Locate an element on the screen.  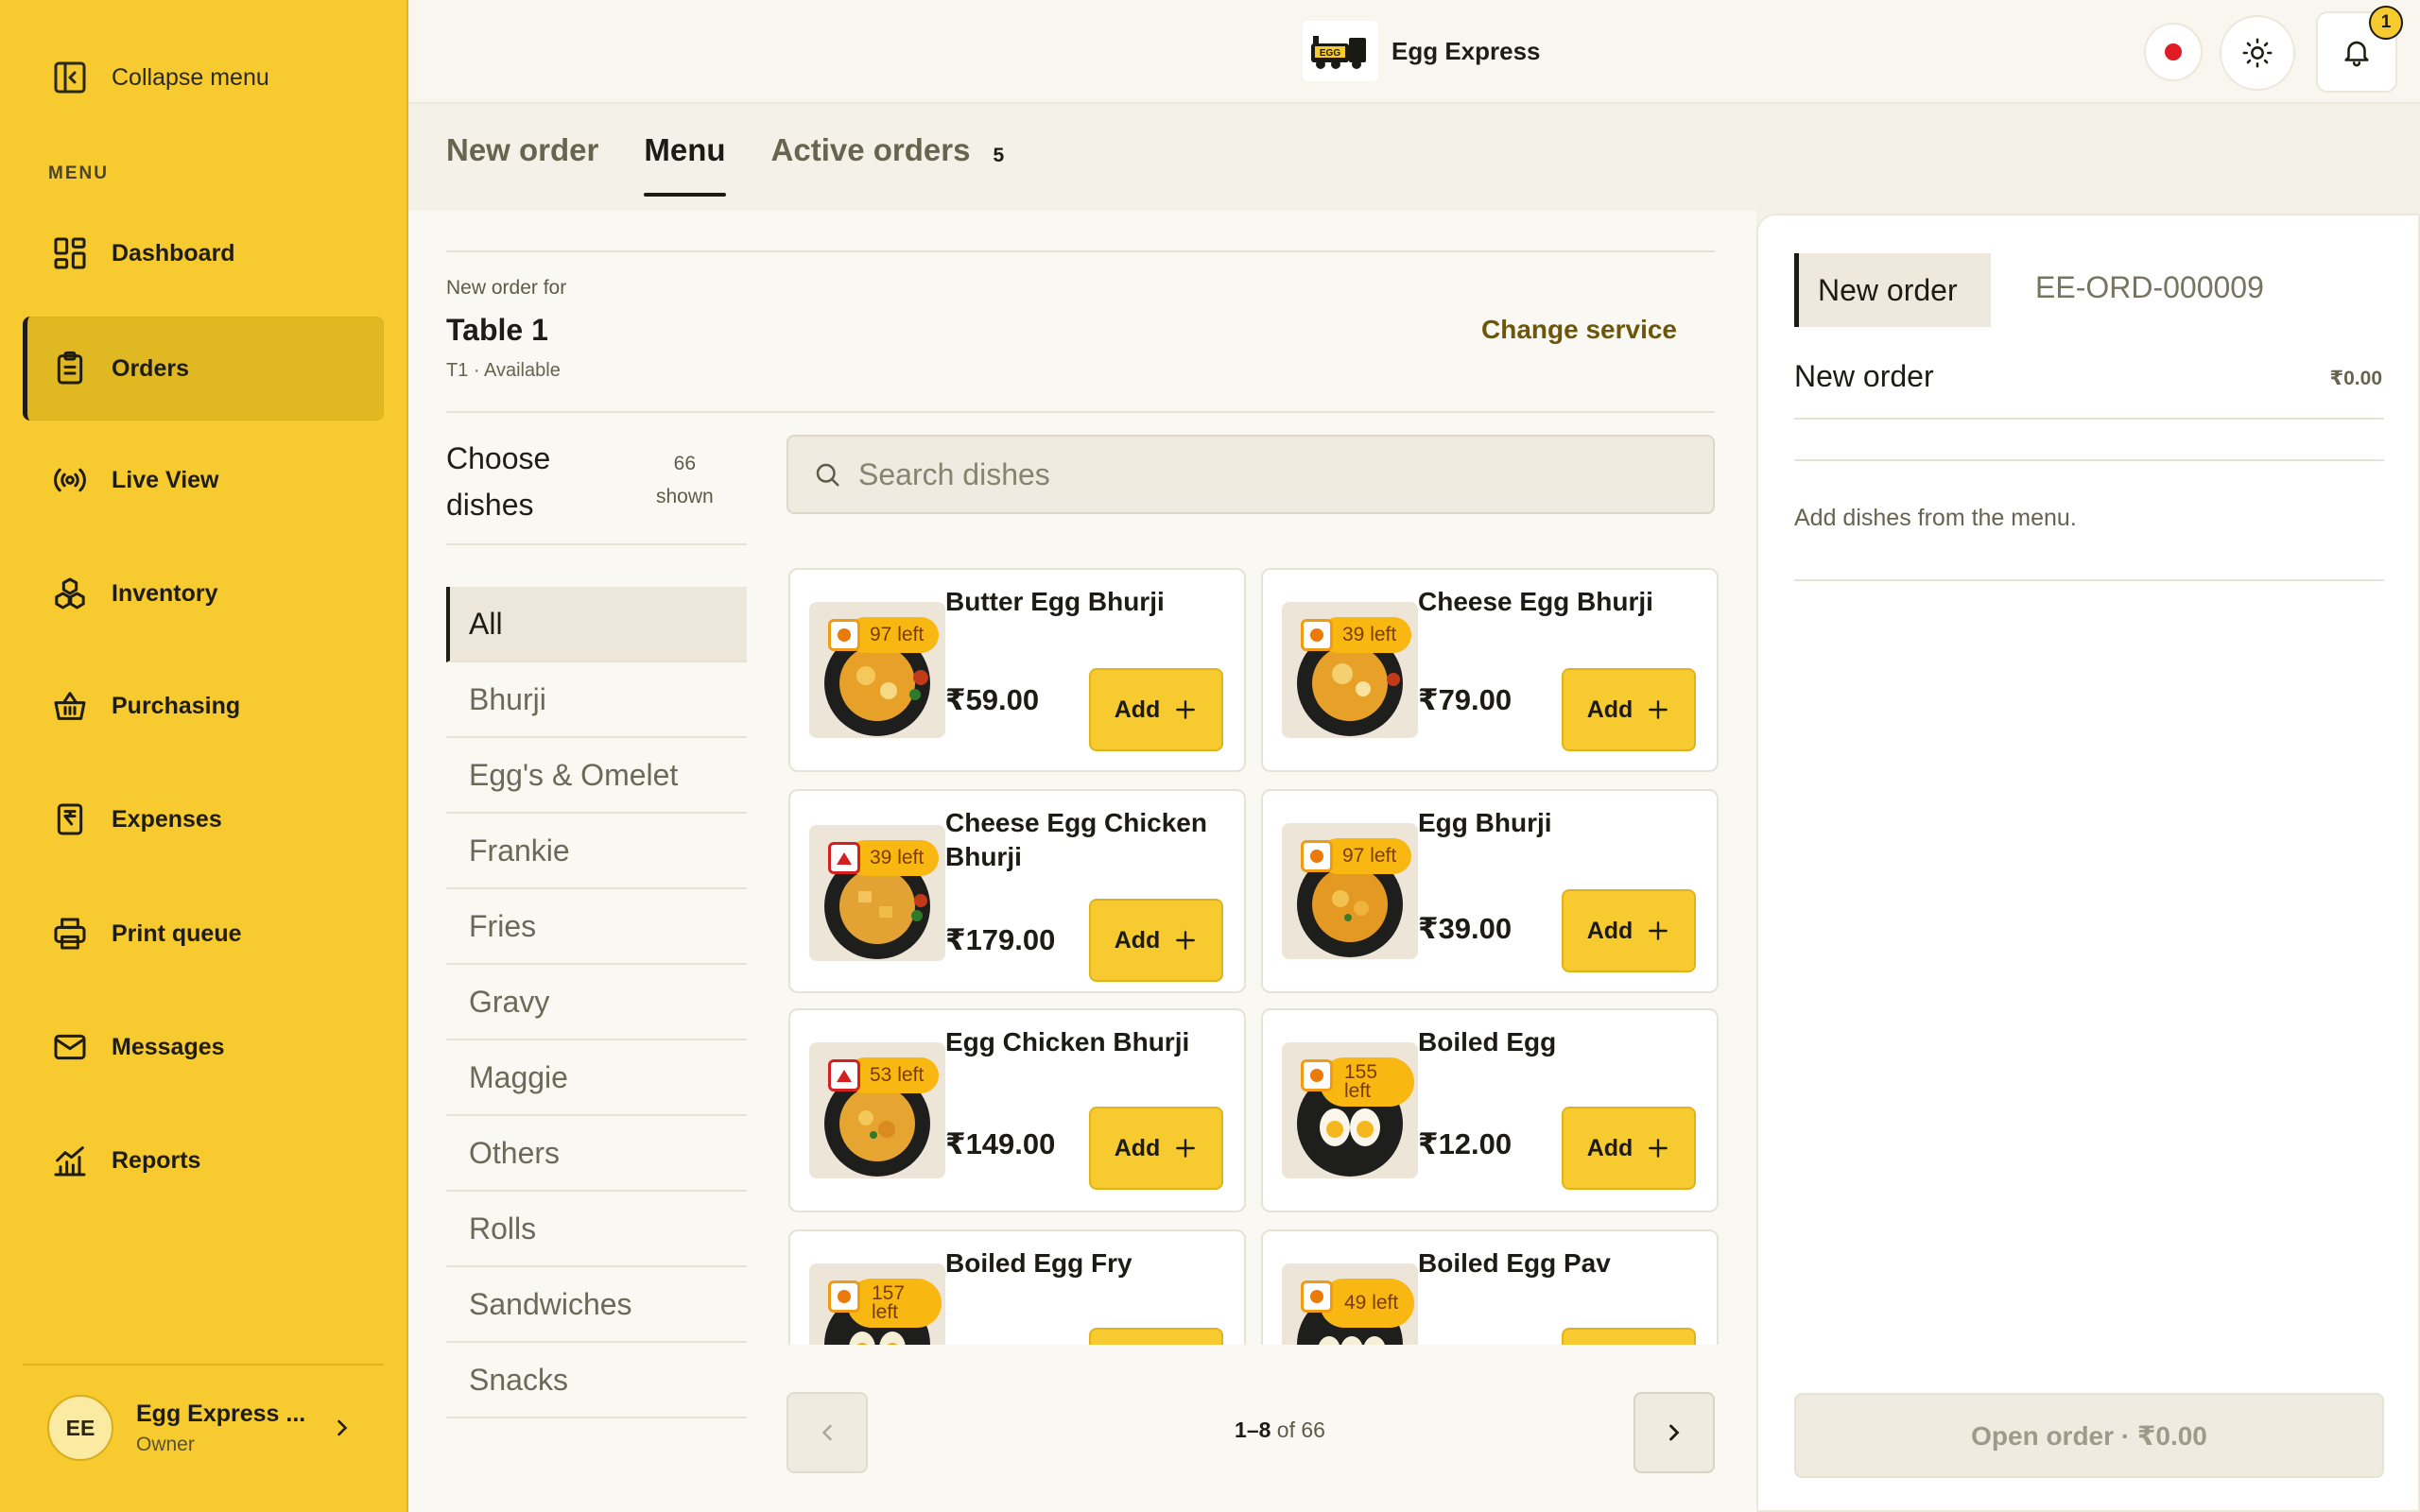
basket-icon is located at coordinates (70, 706).